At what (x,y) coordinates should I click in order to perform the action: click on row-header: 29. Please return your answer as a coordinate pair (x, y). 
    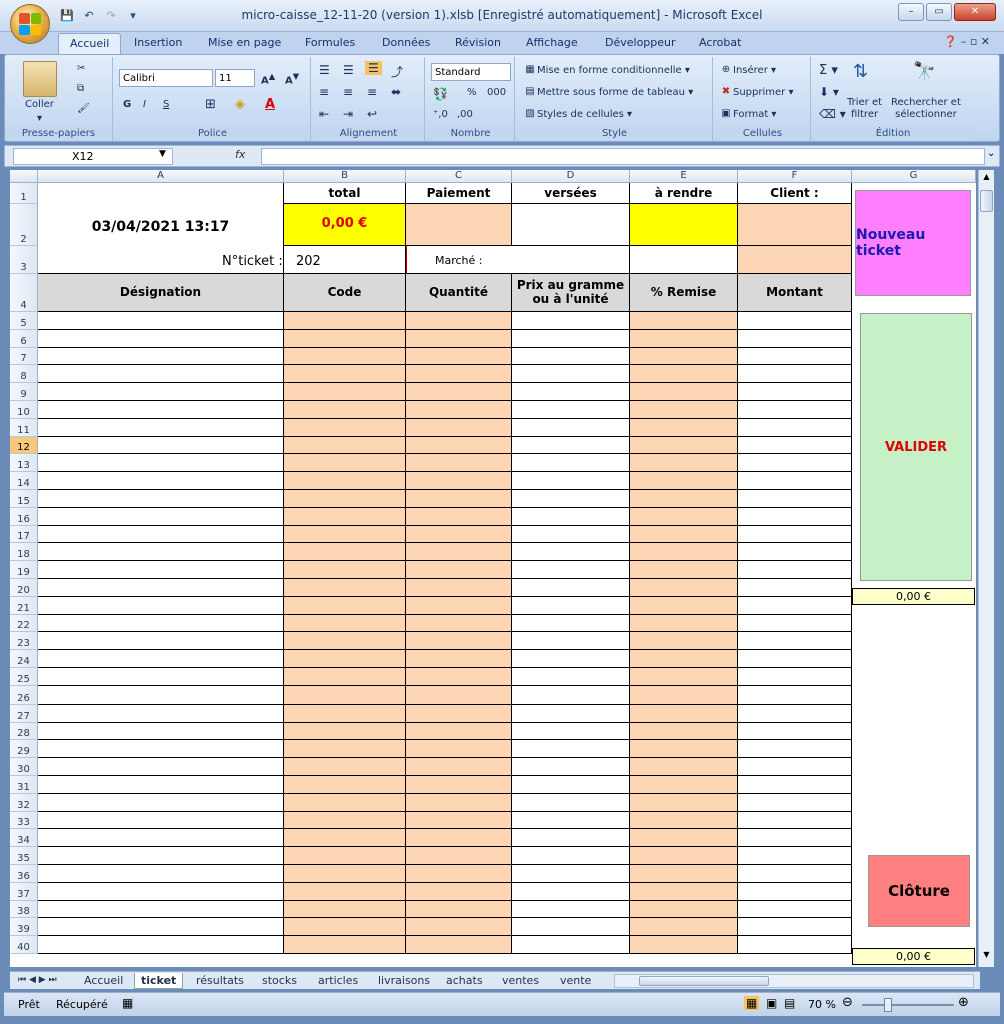
    Looking at the image, I should click on (24, 749).